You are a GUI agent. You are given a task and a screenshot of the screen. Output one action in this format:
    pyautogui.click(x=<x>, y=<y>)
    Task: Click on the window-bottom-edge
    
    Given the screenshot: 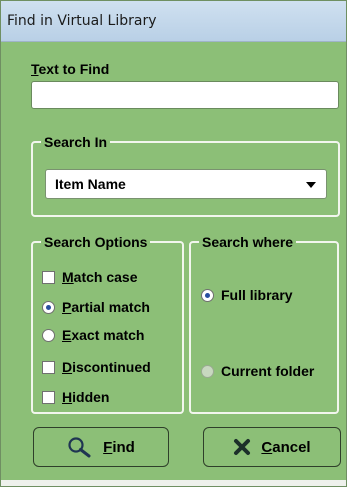 What is the action you would take?
    pyautogui.click(x=173, y=483)
    